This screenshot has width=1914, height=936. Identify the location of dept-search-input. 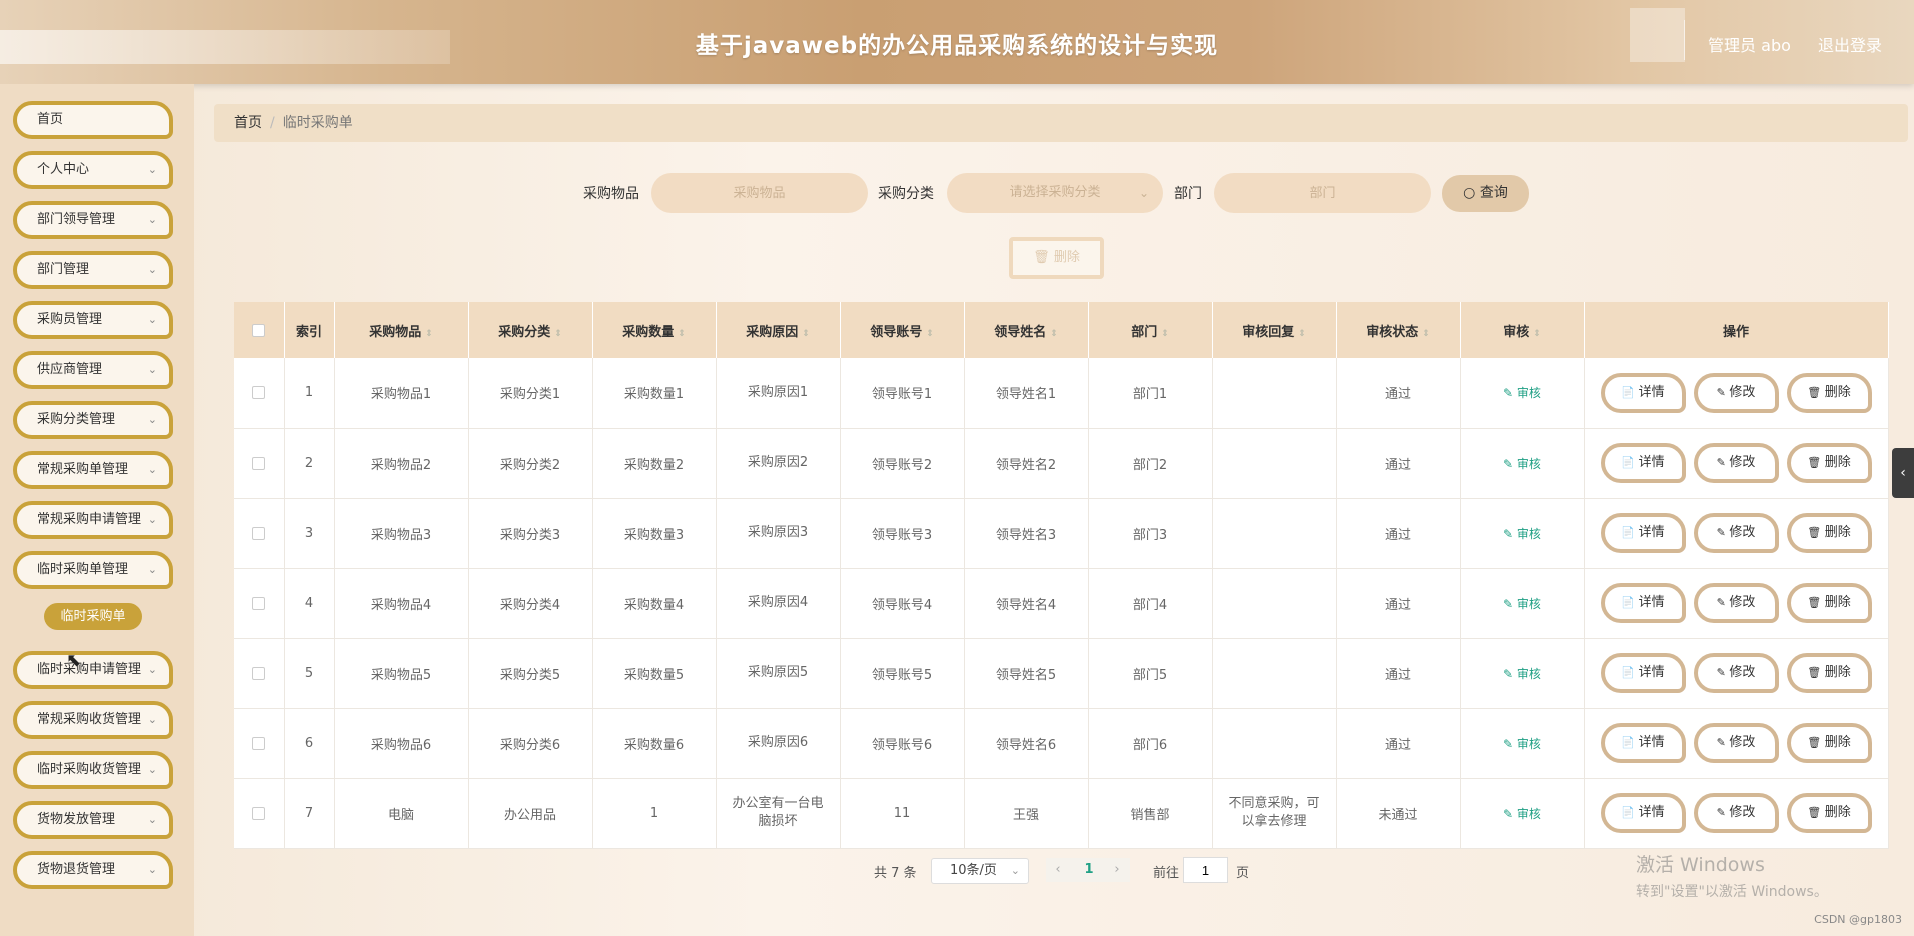
(1322, 193).